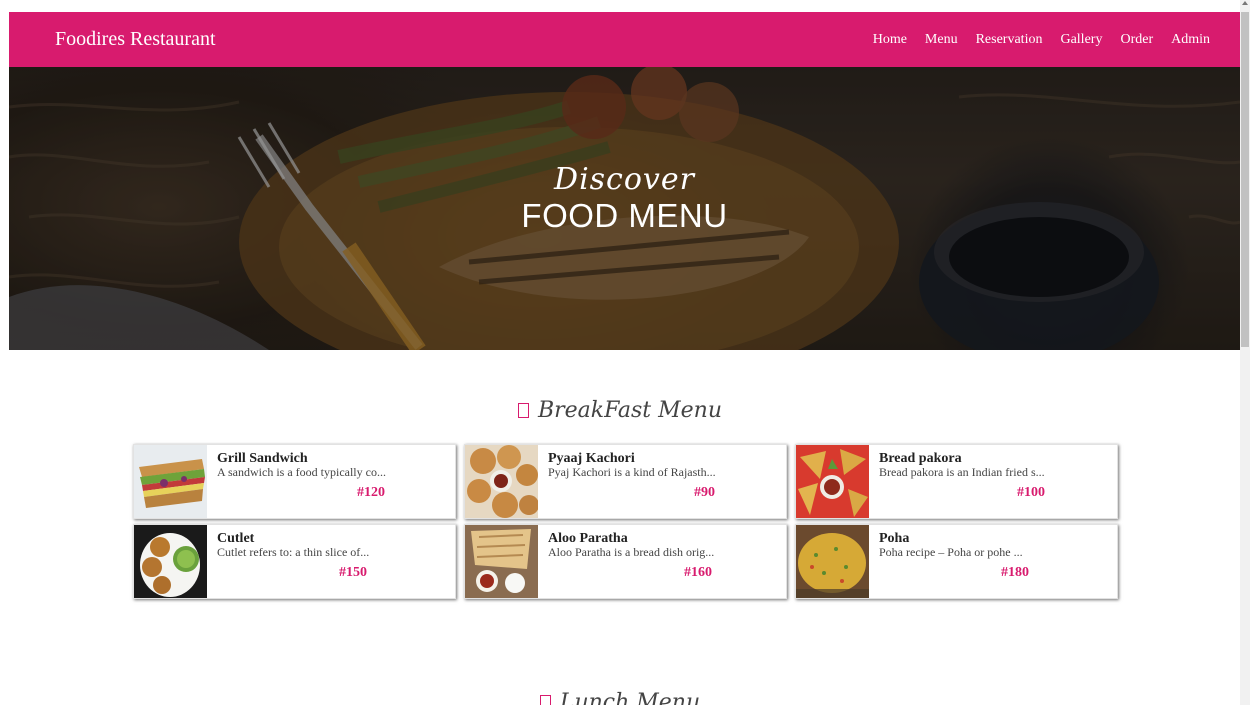 The height and width of the screenshot is (705, 1250). Describe the element at coordinates (624, 179) in the screenshot. I see `hero-subtitle: Discover` at that location.